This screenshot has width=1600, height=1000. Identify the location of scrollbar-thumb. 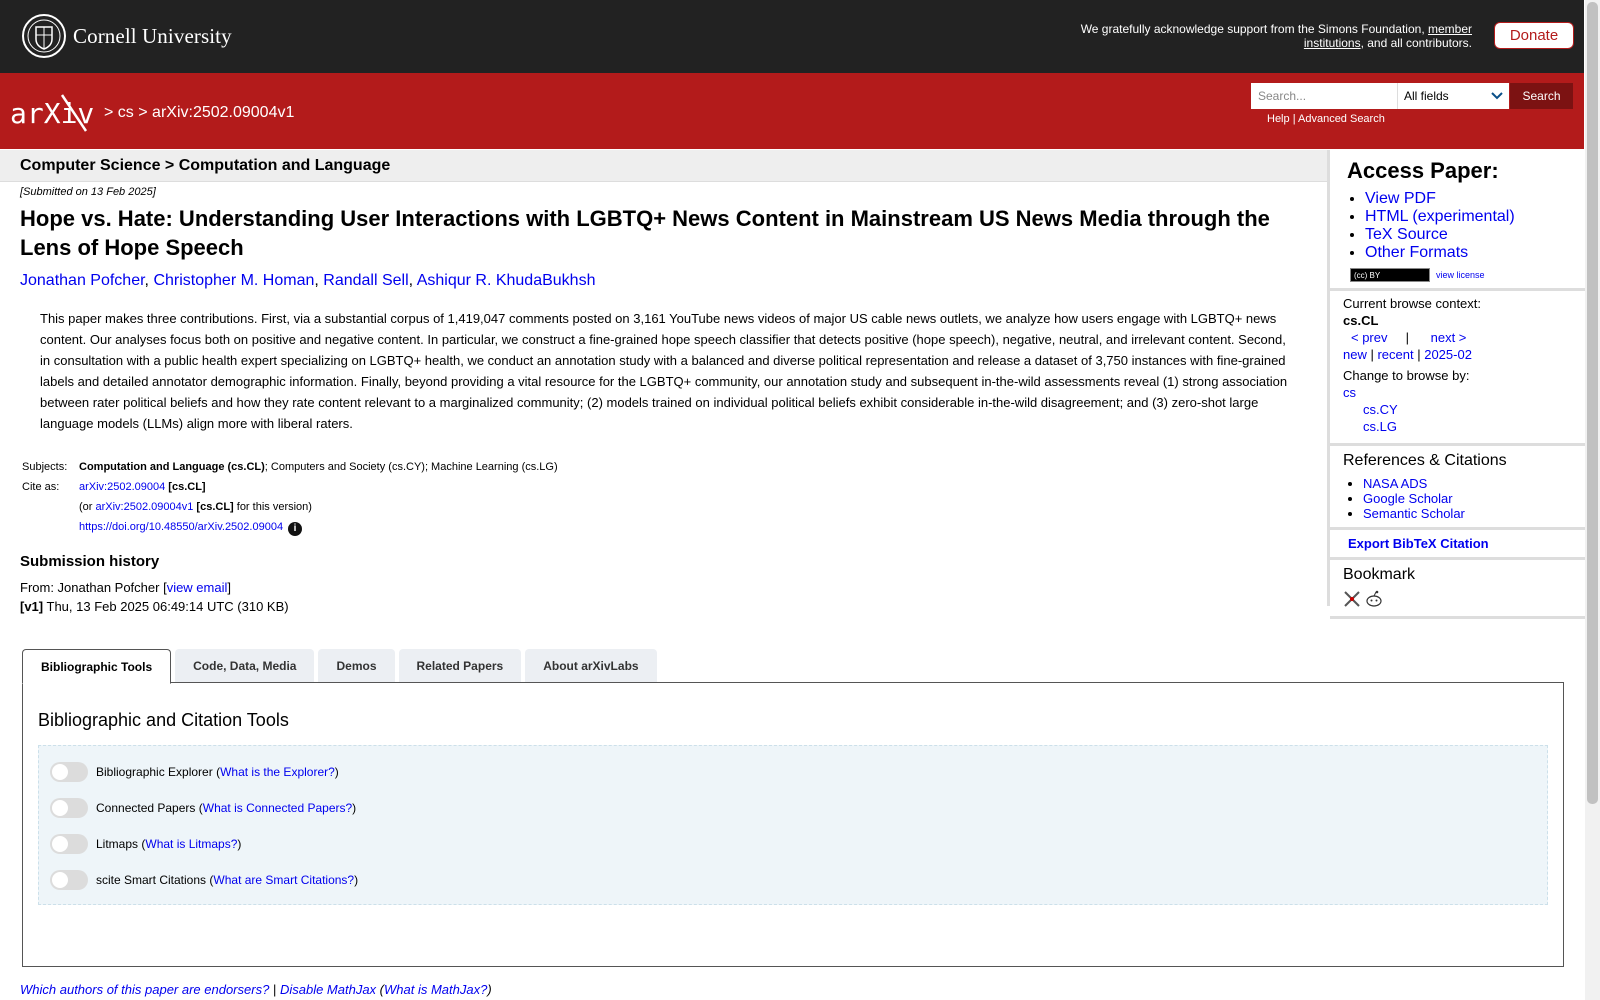
(1592, 403).